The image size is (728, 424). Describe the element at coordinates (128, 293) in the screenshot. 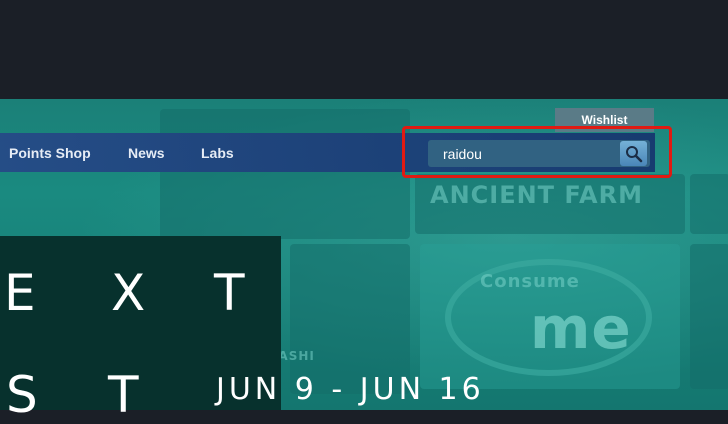

I see `banner-letter: X` at that location.